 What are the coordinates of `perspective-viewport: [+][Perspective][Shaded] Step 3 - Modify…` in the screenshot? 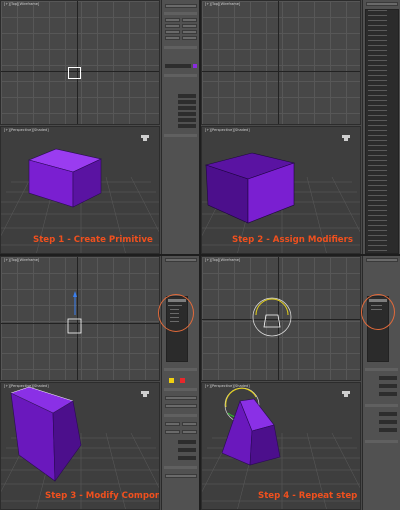 It's located at (80, 446).